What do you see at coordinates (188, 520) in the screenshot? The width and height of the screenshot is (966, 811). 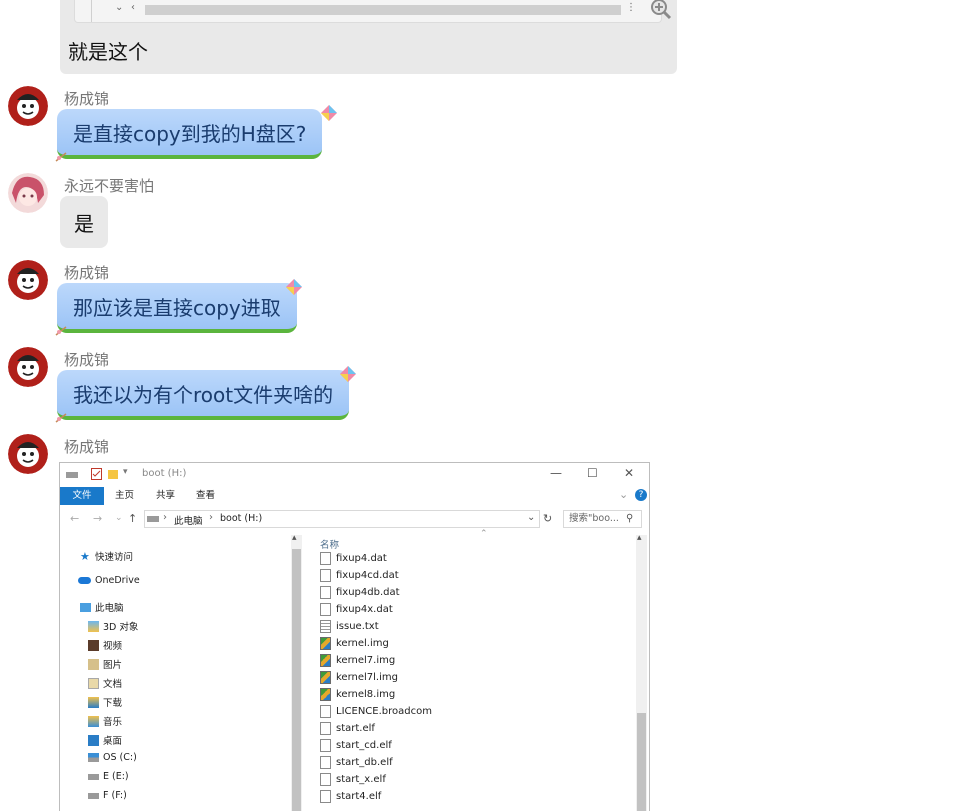 I see `breadcrumb-item: 此电脑` at bounding box center [188, 520].